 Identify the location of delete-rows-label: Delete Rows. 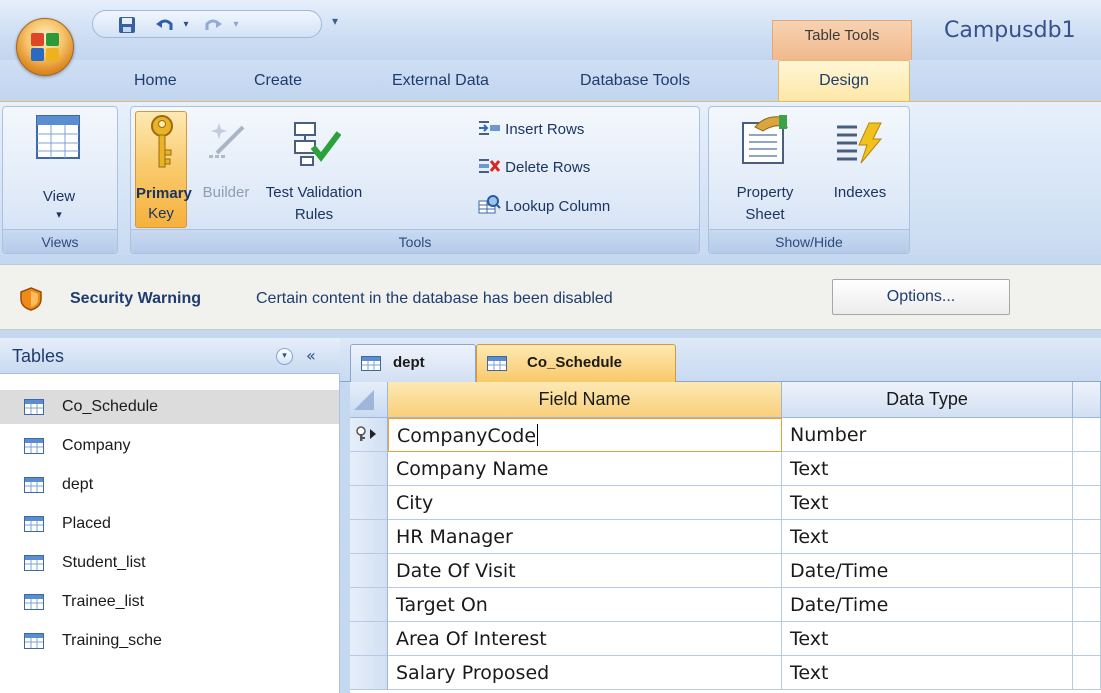
(548, 167).